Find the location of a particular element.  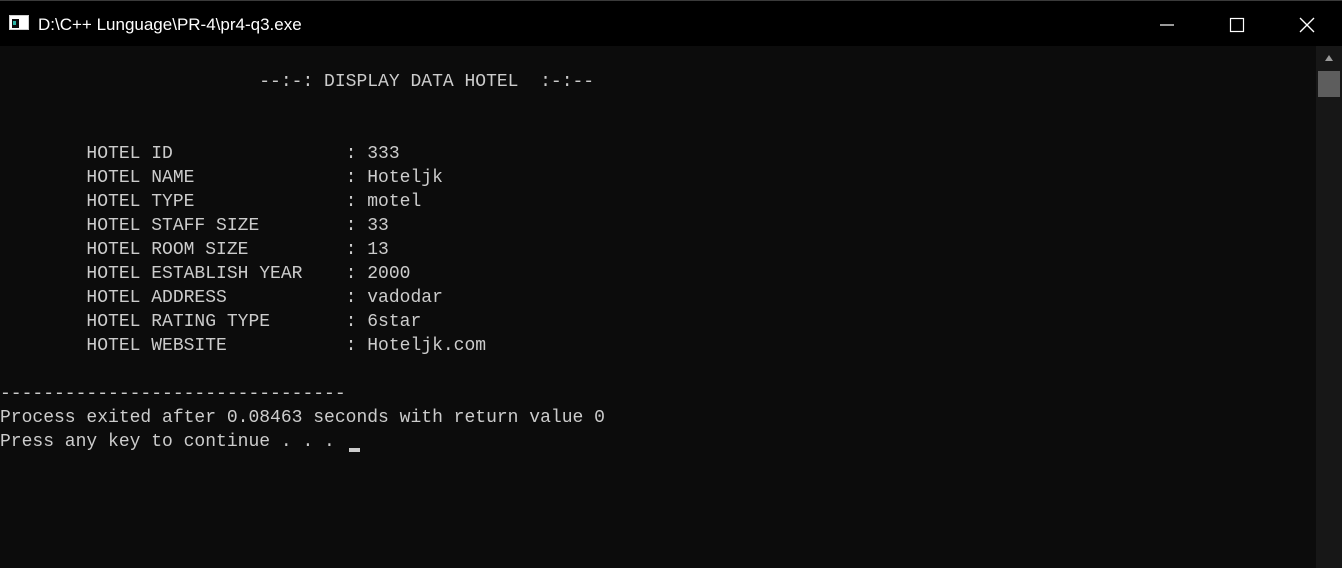

console-row-hotel-name: HOTEL NAME : Hoteljk is located at coordinates (221, 178).